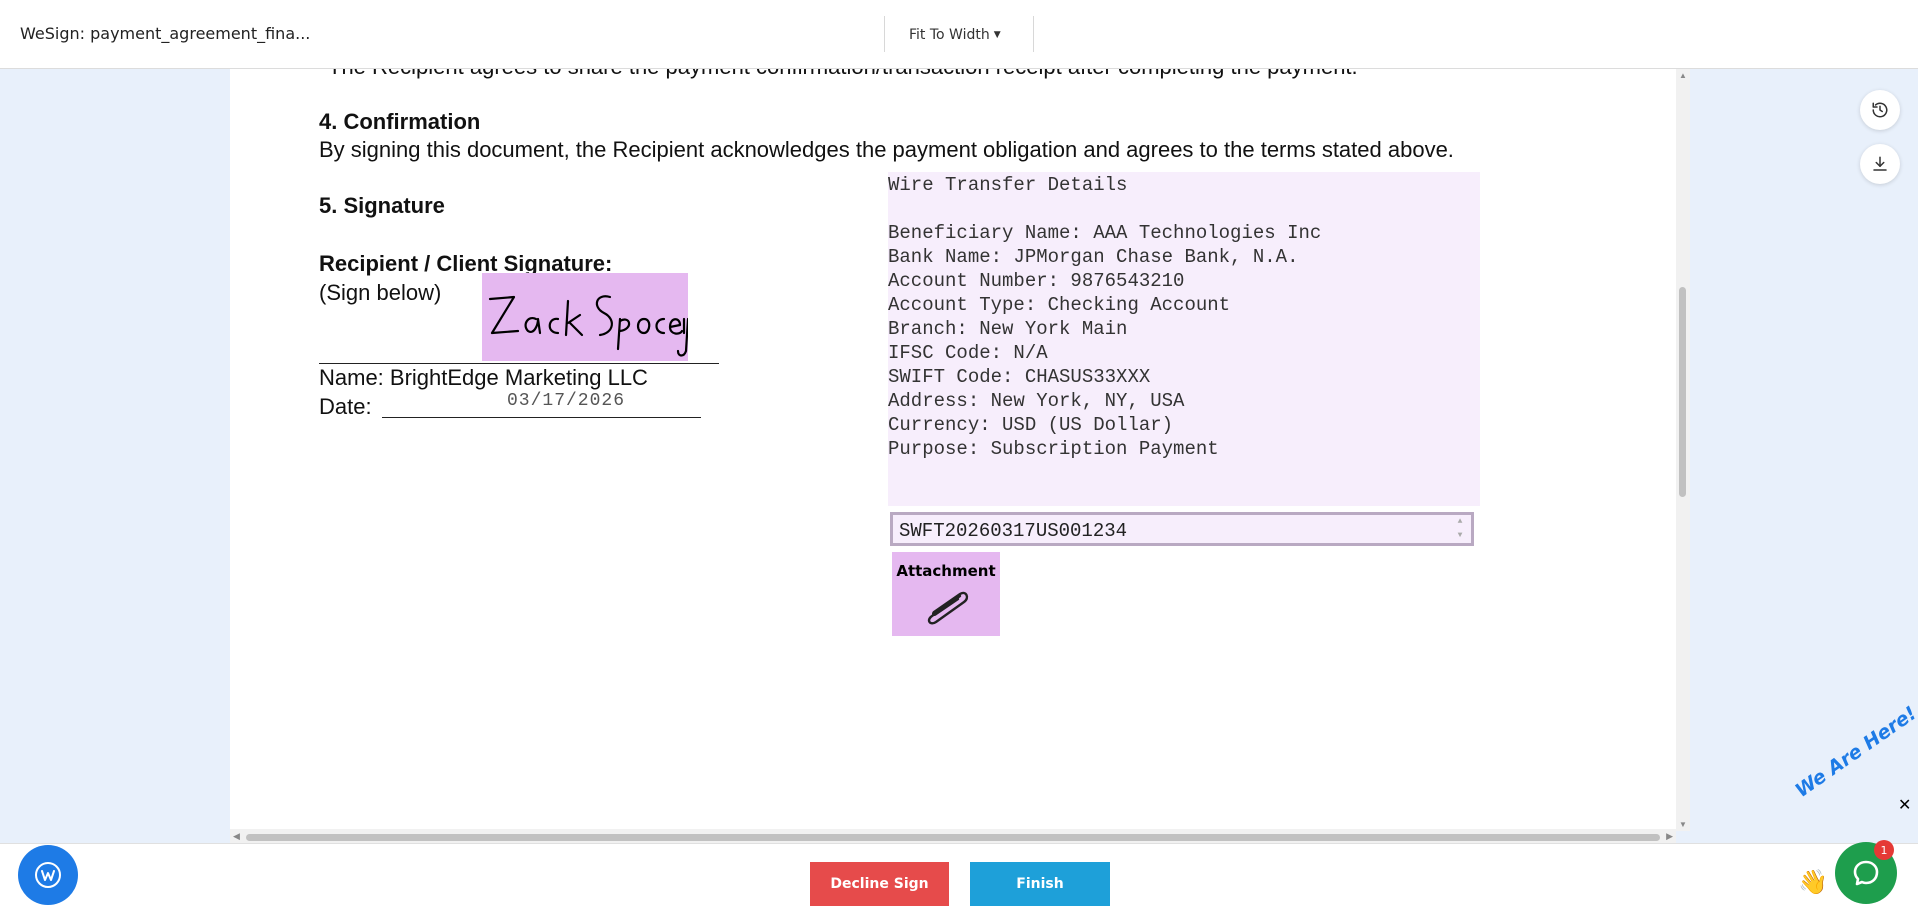  What do you see at coordinates (1053, 449) in the screenshot?
I see `wire-purpose: Purpose: Subscription Payment` at bounding box center [1053, 449].